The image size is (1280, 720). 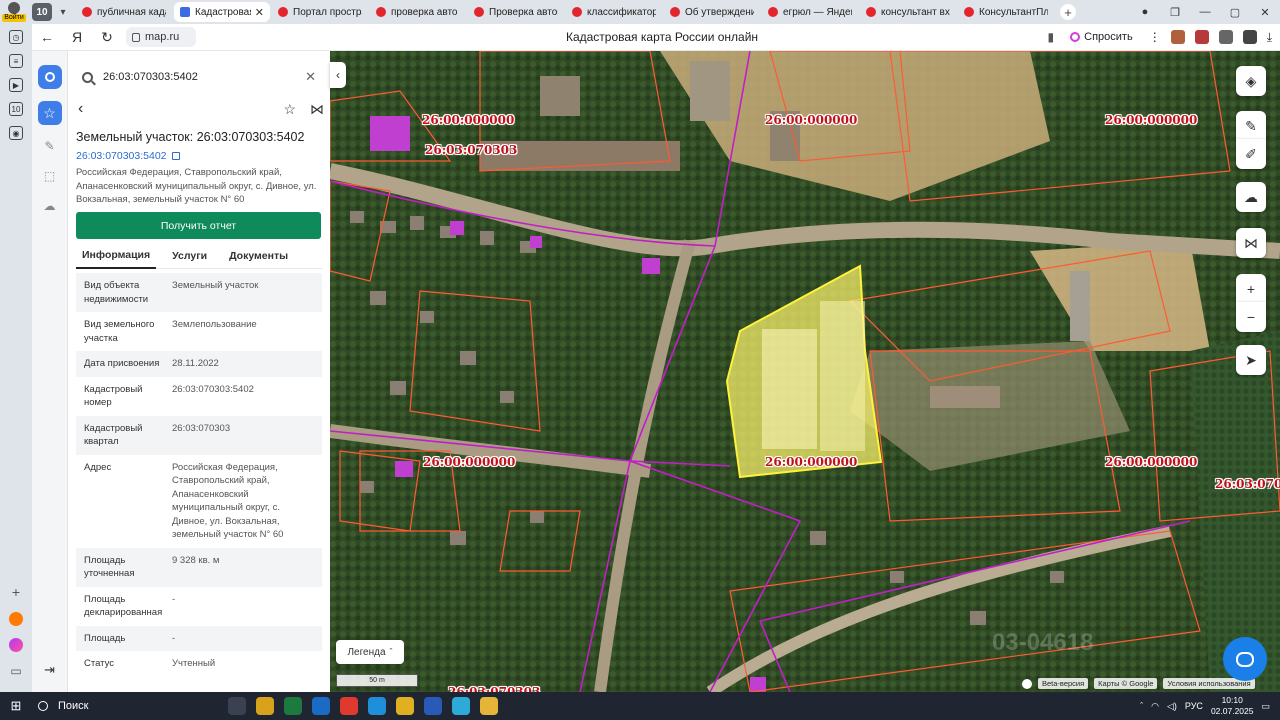 I want to click on get-report-button: Получить отчет, so click(x=198, y=225).